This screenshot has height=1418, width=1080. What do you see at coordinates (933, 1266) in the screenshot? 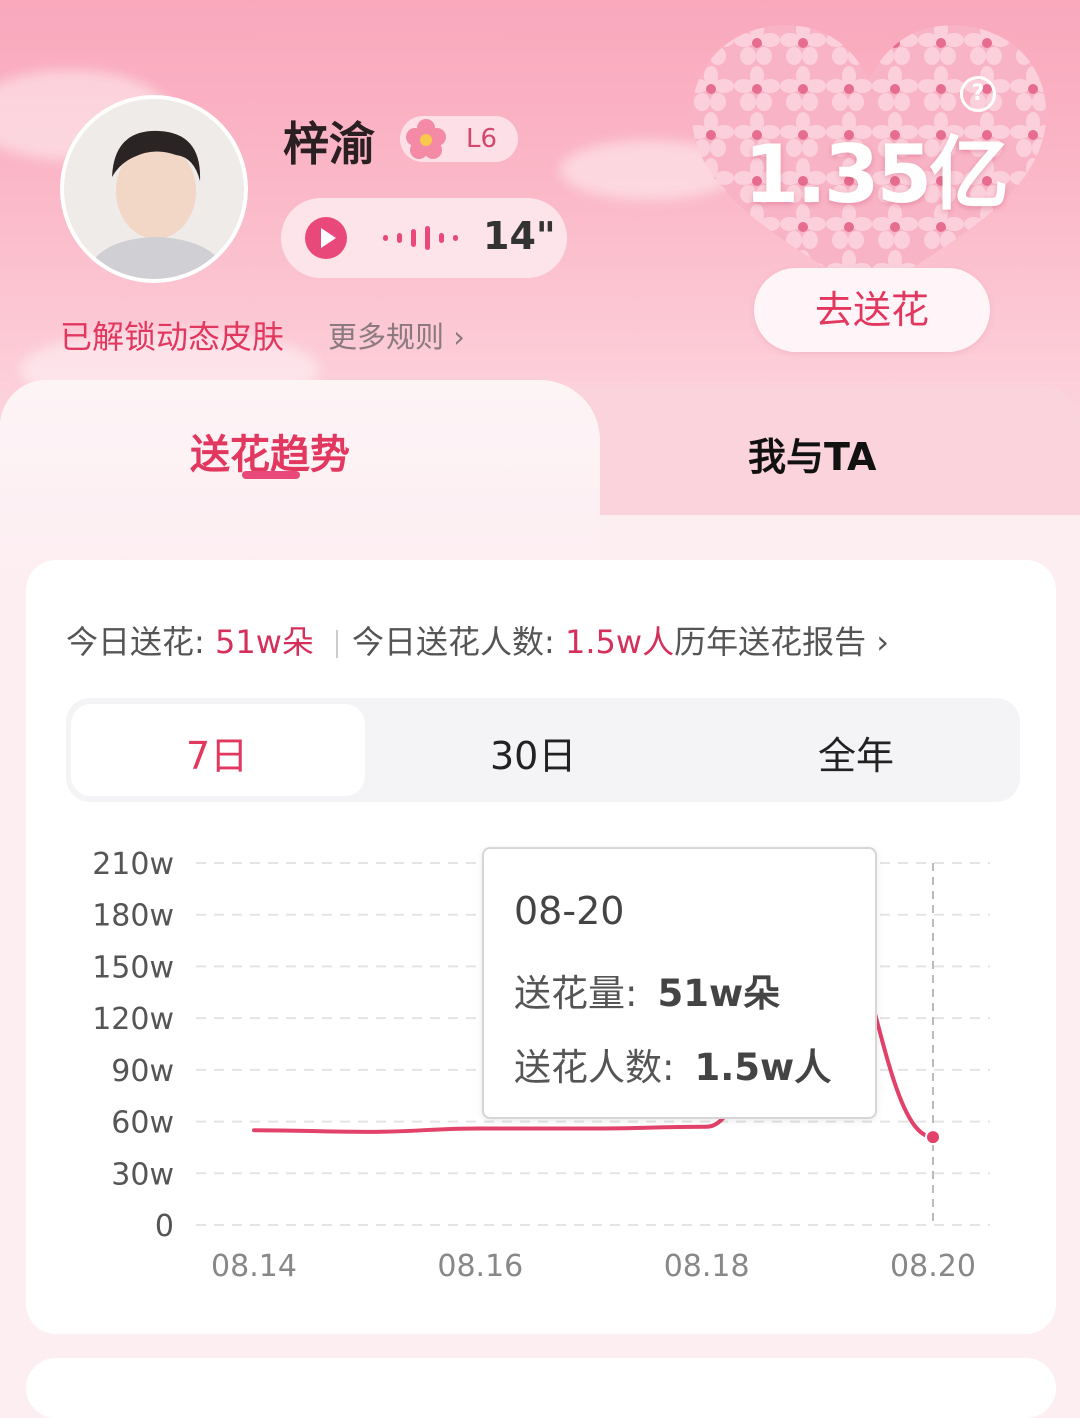
I see `x-tick-label: 08.20` at bounding box center [933, 1266].